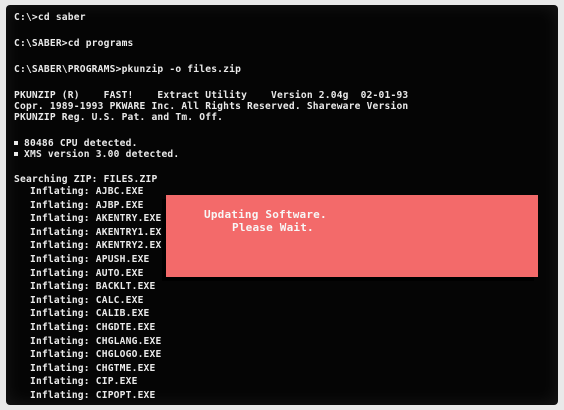 This screenshot has width=564, height=410. I want to click on inflated-file-name: AKENTRY.EXE, so click(128, 219).